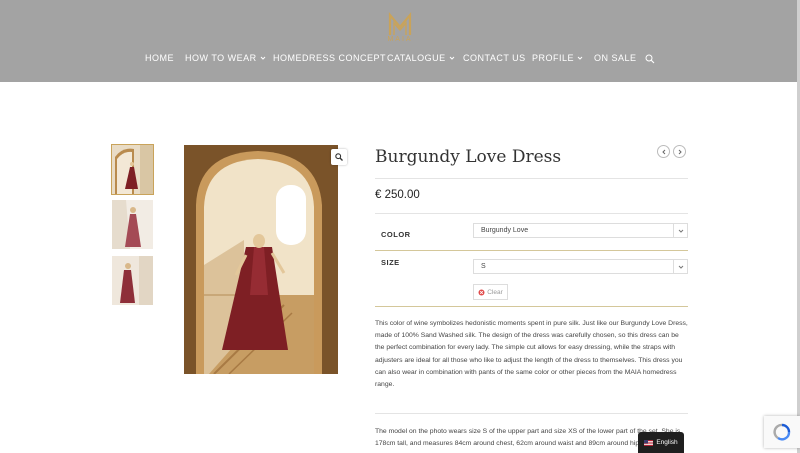 This screenshot has height=453, width=800. Describe the element at coordinates (580, 230) in the screenshot. I see `color-select: Burgundy Love` at that location.